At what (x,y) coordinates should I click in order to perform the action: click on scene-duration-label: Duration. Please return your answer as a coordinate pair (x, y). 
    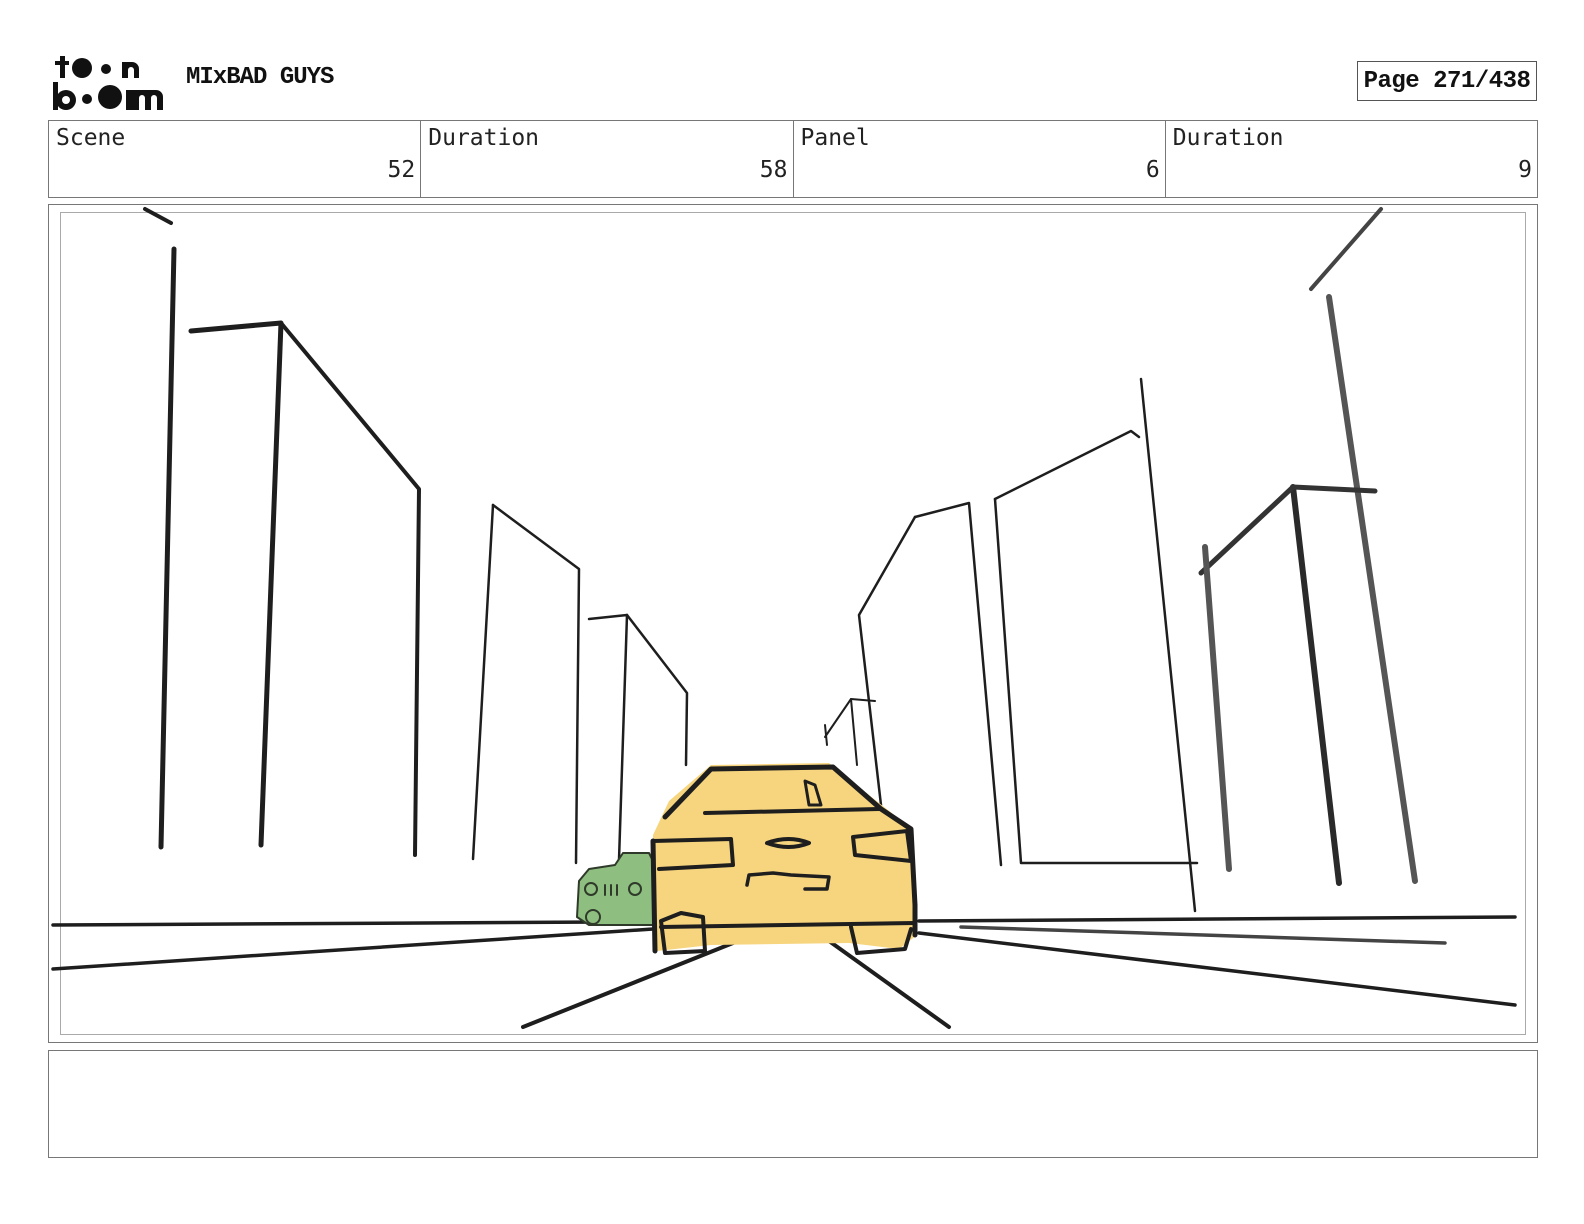
    Looking at the image, I should click on (484, 138).